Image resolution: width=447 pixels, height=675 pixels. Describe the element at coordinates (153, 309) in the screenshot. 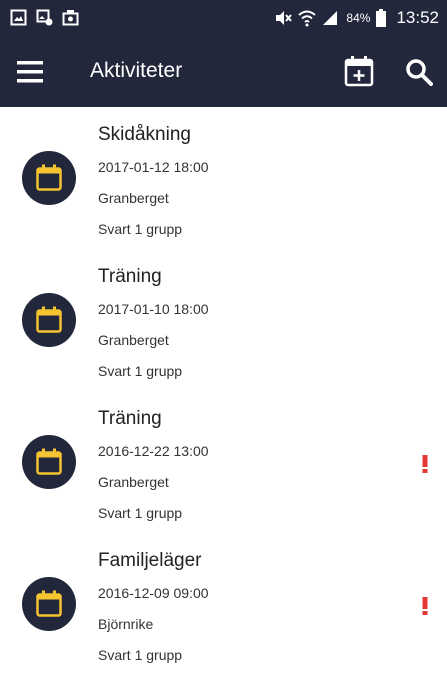

I see `activity-datetime: 2017-01-10 18:00` at that location.